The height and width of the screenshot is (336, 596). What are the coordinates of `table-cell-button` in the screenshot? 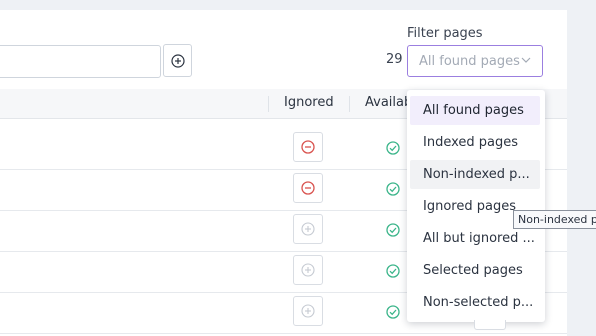 It's located at (490, 325).